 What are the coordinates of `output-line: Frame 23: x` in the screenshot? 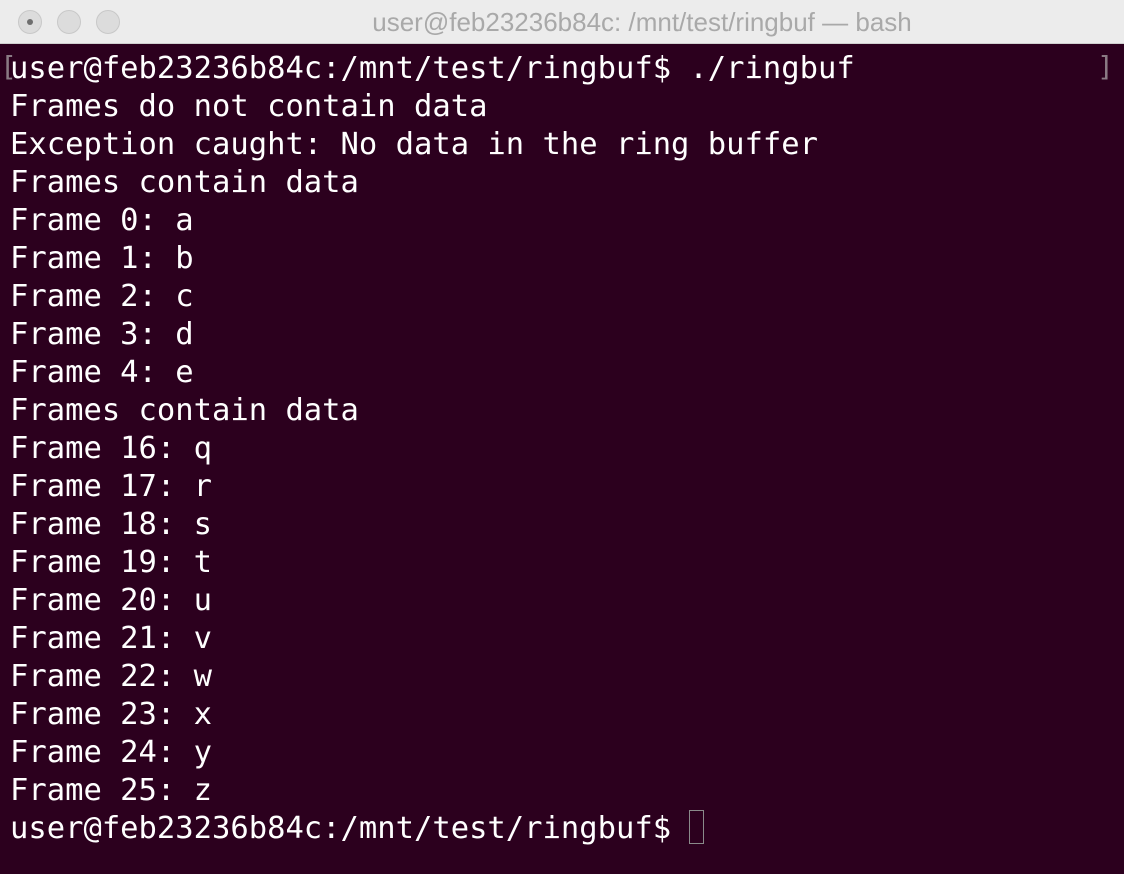 It's located at (111, 714).